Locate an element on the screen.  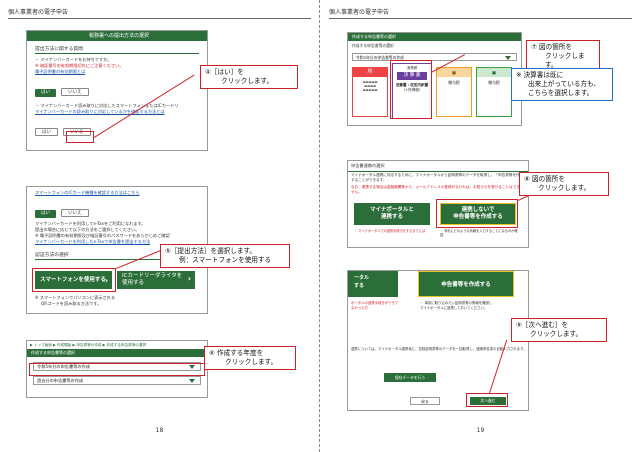
help-link: スマートフォンのICカード機種を確認する方法はこちら is located at coordinates (117, 193).